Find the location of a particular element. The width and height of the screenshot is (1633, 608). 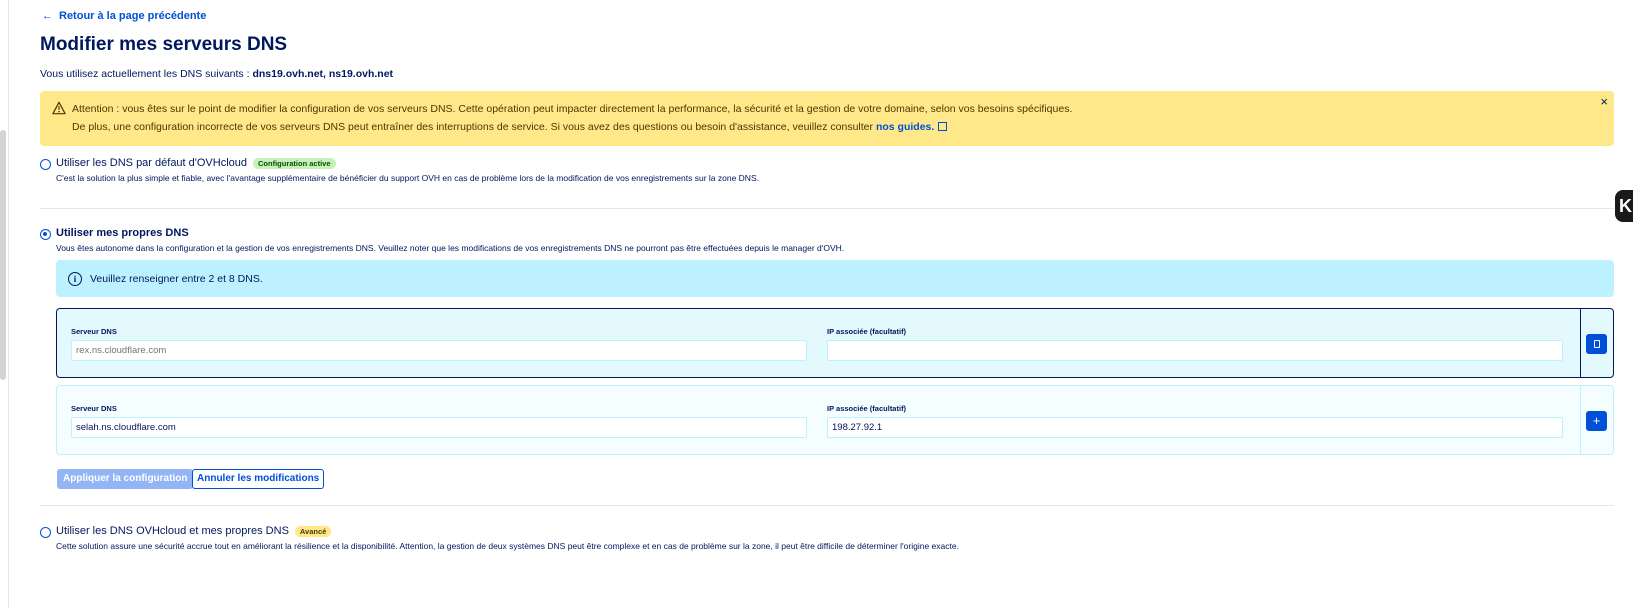

back-link: ← Retour à la page précédente is located at coordinates (124, 16).